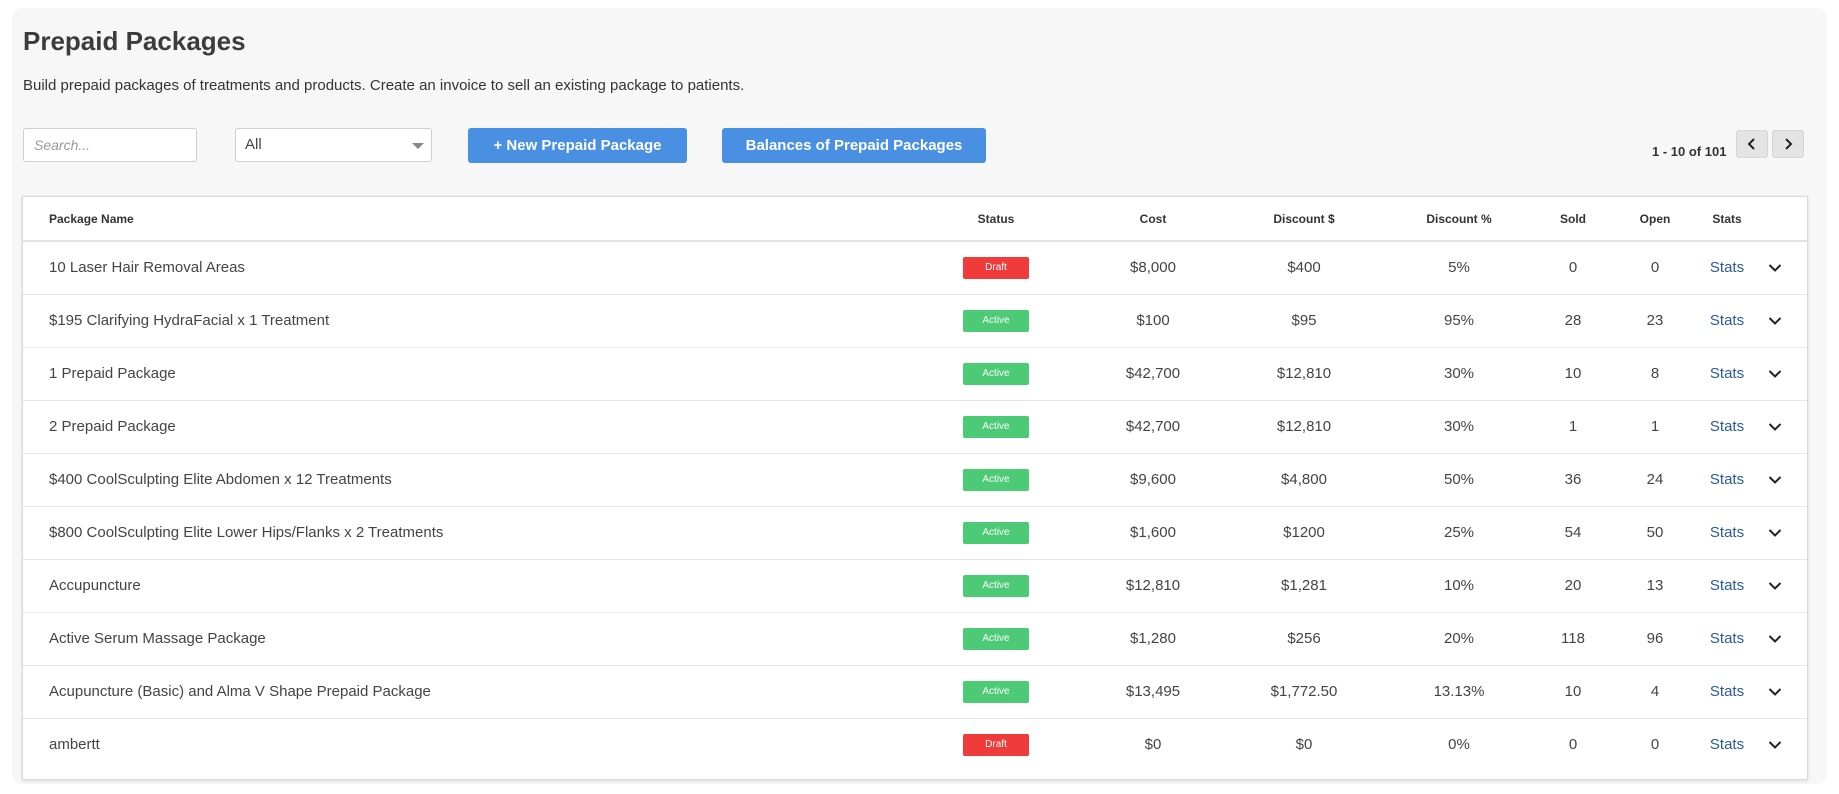 The width and height of the screenshot is (1839, 794). I want to click on status-filter-select: All, so click(333, 145).